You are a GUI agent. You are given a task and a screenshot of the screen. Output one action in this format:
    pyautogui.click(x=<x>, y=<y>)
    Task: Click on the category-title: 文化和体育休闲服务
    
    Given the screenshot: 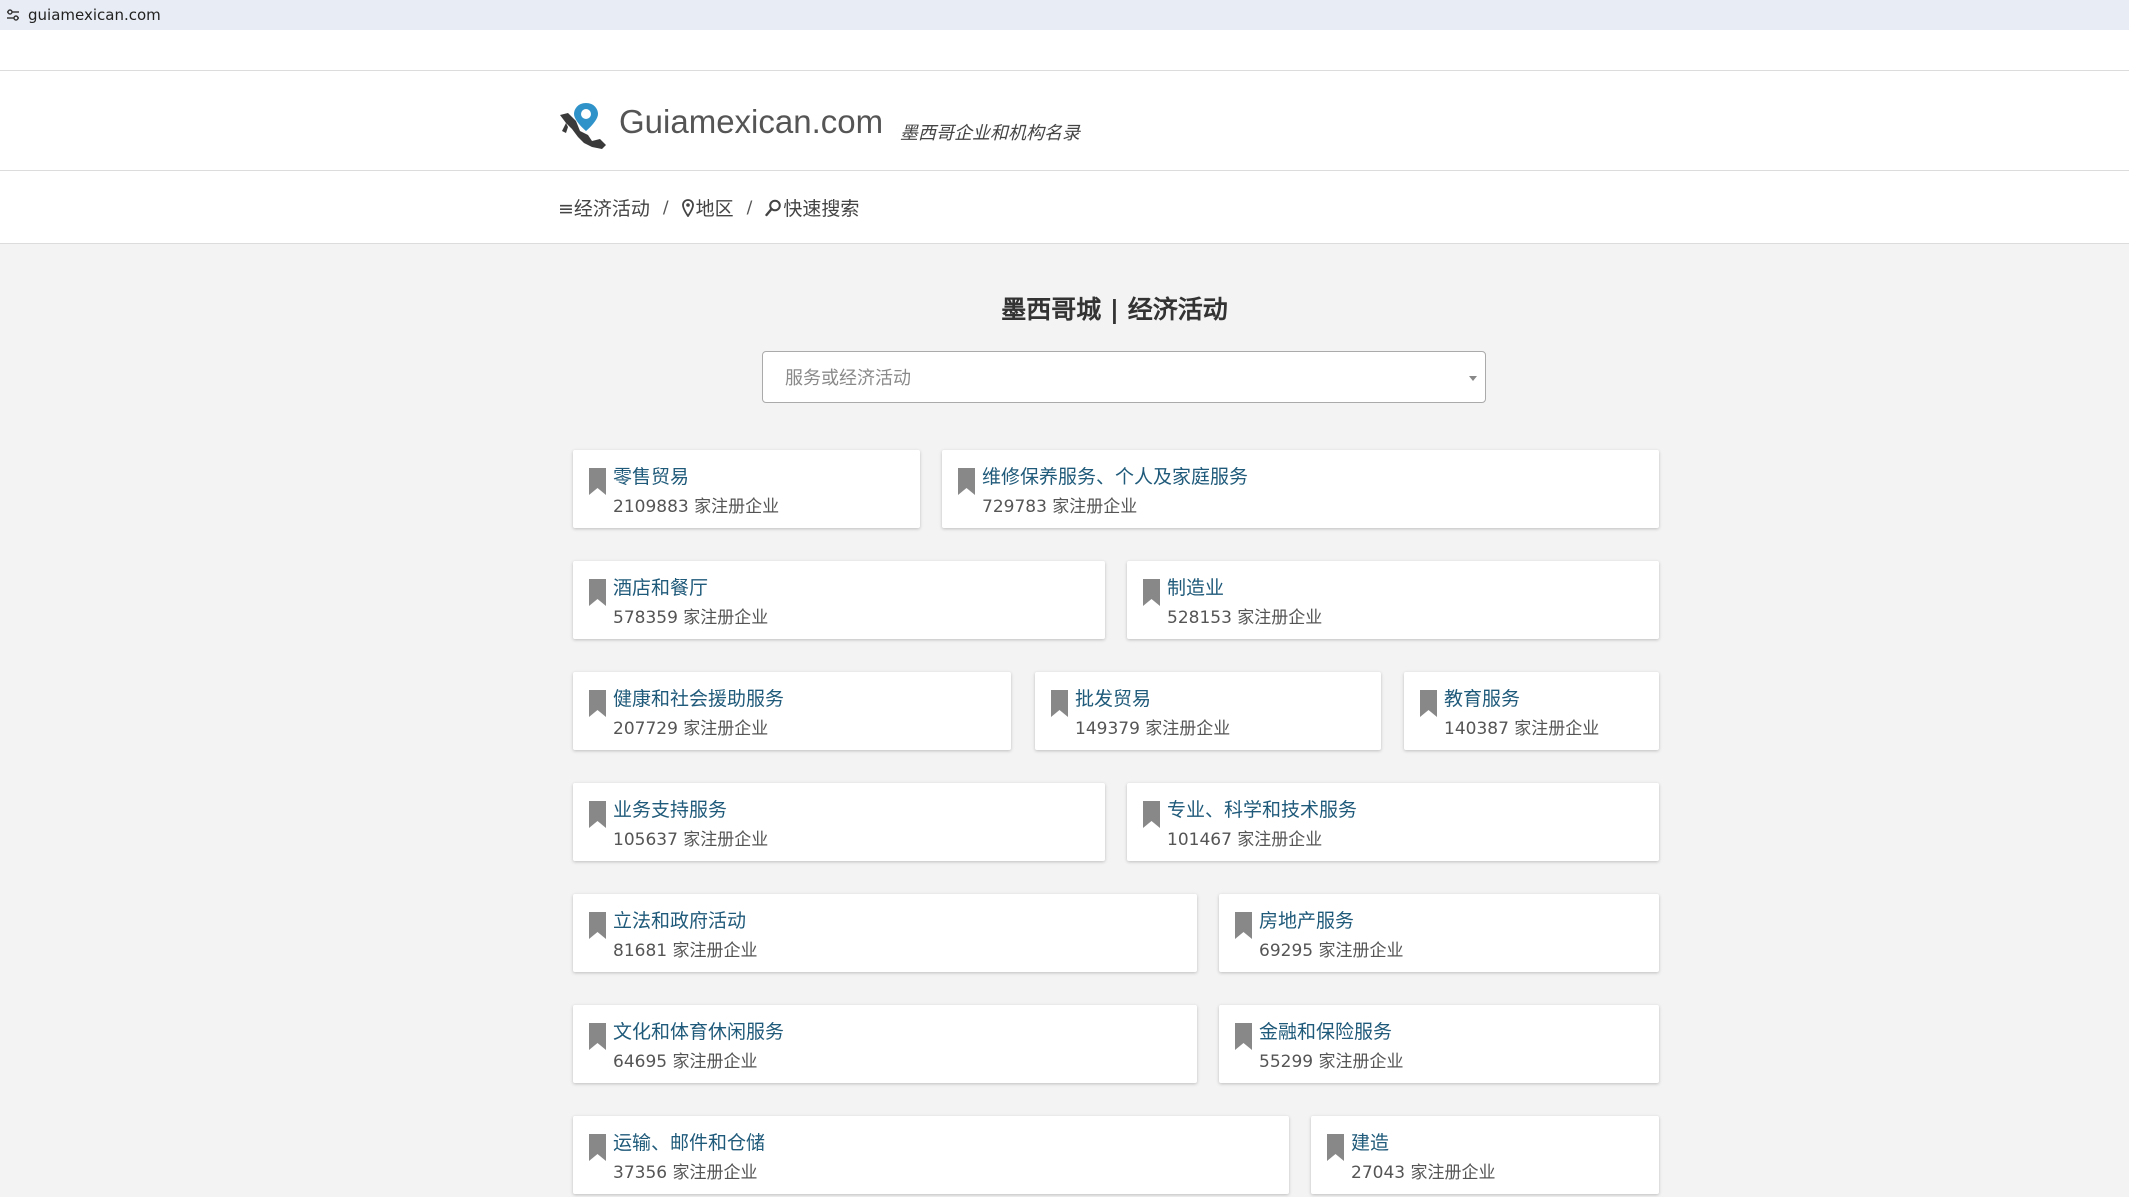 What is the action you would take?
    pyautogui.click(x=698, y=1030)
    